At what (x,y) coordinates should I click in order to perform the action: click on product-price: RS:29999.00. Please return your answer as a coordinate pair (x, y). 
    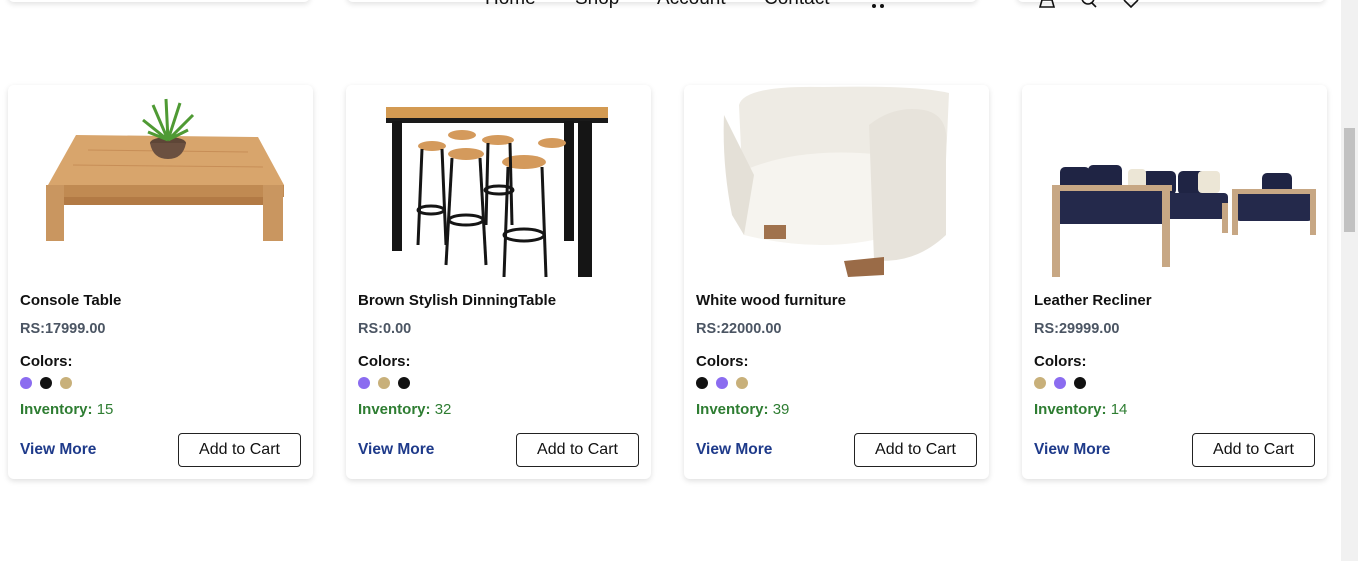
    Looking at the image, I should click on (1077, 329).